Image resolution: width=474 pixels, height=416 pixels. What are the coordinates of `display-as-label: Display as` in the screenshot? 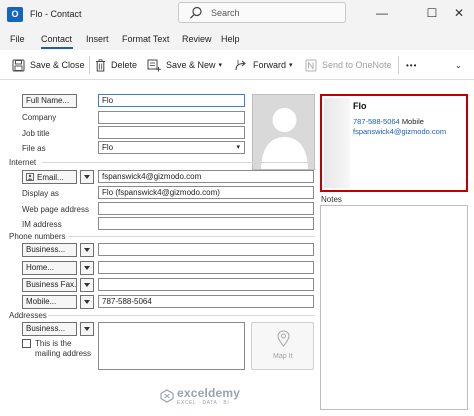 It's located at (40, 193).